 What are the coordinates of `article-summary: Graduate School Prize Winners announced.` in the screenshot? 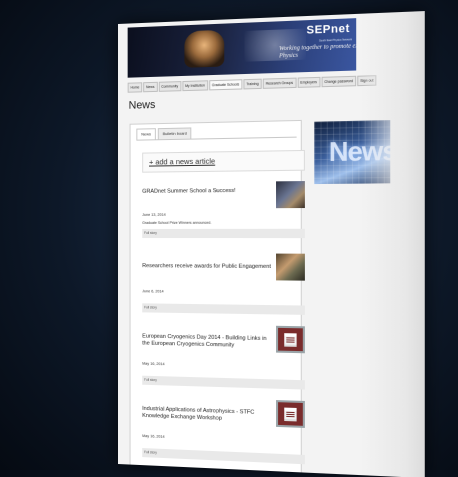 It's located at (177, 222).